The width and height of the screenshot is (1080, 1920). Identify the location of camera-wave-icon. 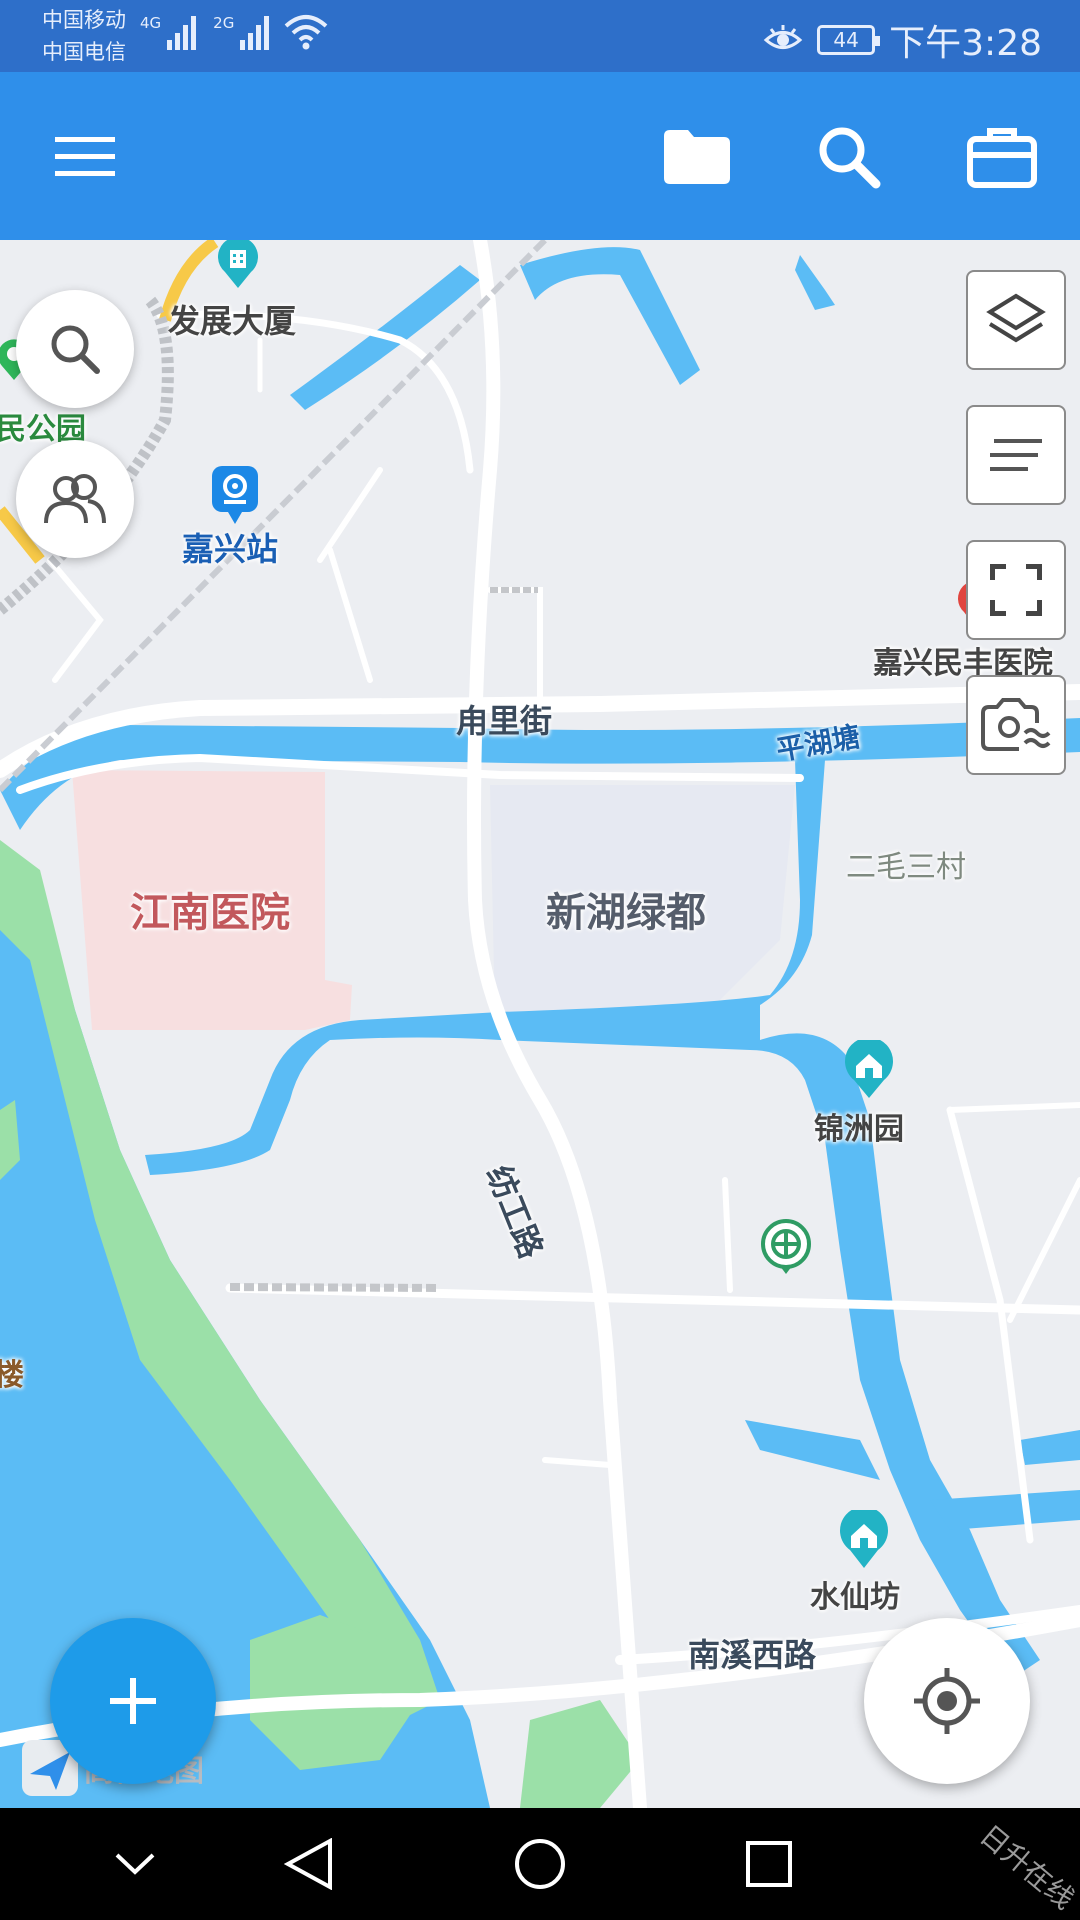
(1016, 724).